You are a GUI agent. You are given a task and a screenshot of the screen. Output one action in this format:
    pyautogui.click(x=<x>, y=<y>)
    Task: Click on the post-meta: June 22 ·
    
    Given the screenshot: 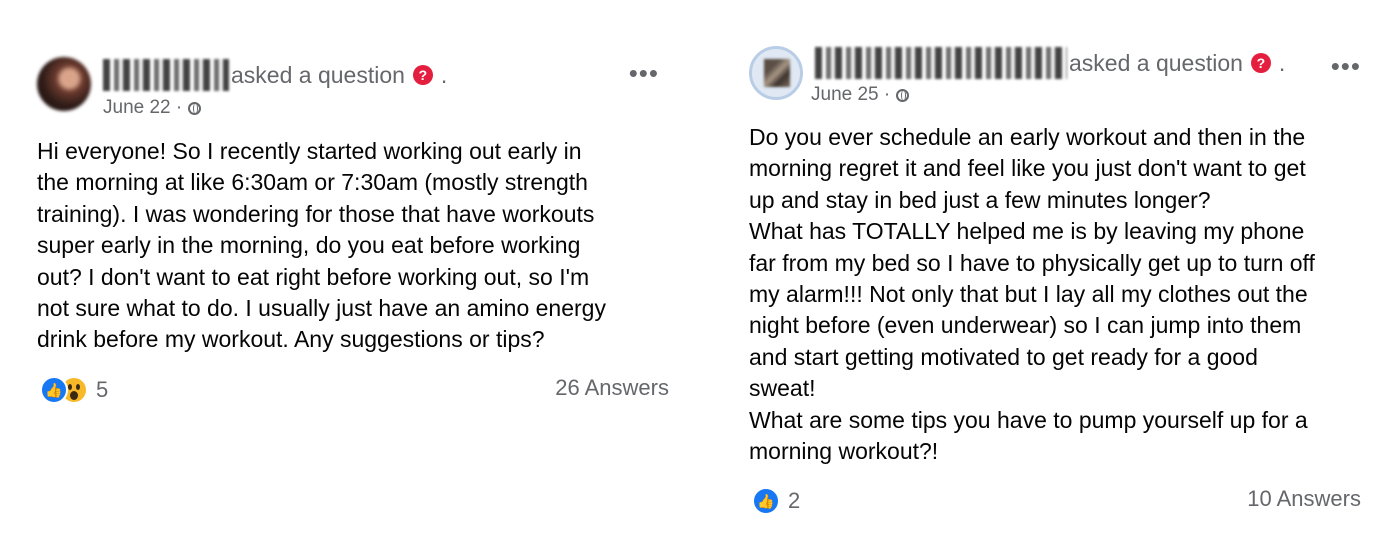 What is the action you would take?
    pyautogui.click(x=152, y=108)
    